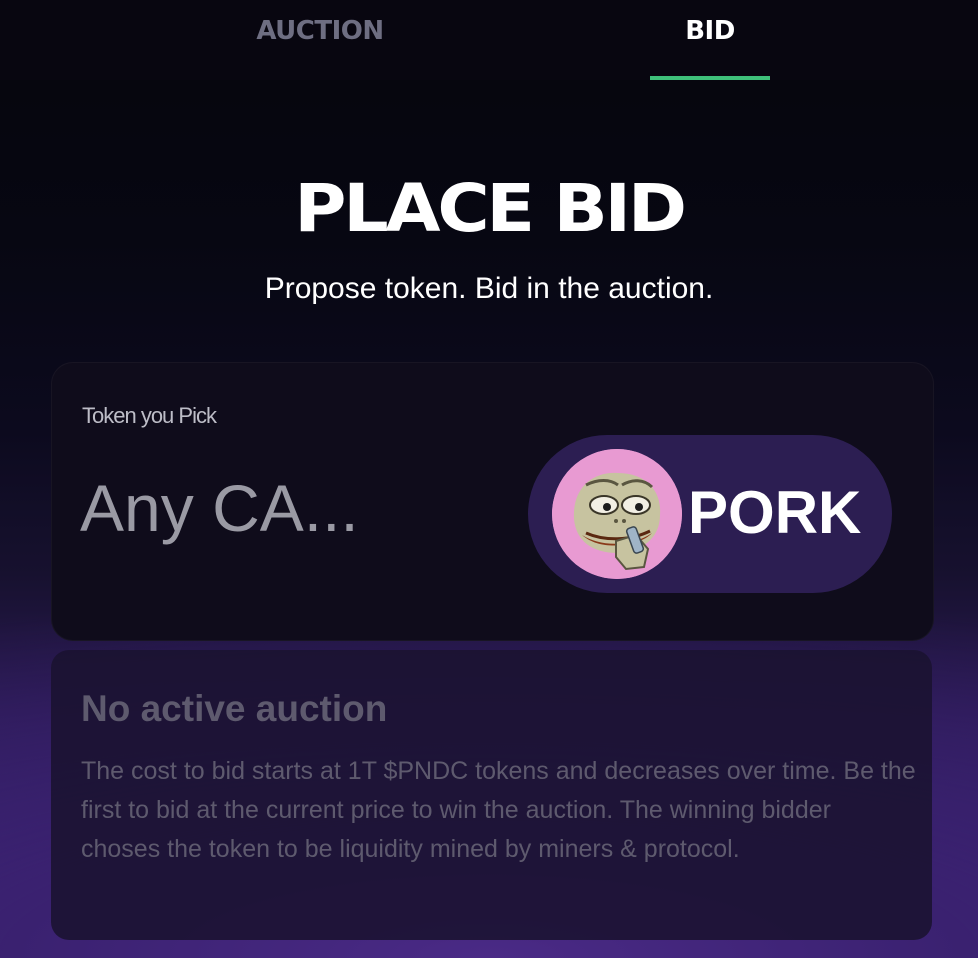  What do you see at coordinates (490, 208) in the screenshot?
I see `page-title: PLACE BID` at bounding box center [490, 208].